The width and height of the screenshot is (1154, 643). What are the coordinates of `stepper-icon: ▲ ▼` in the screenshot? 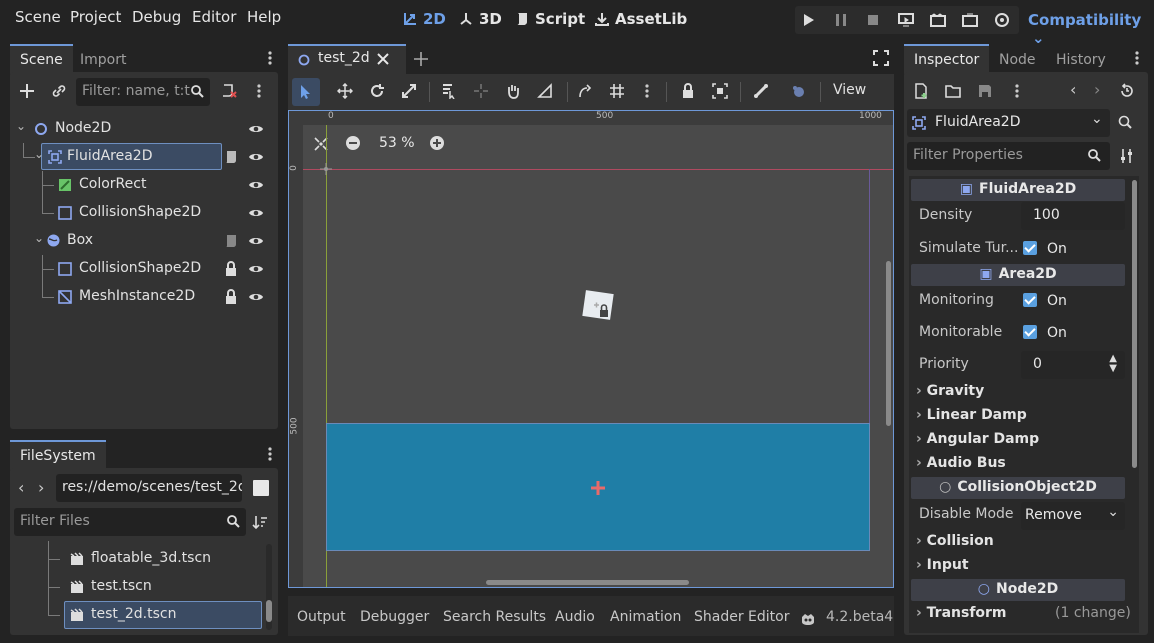 It's located at (1113, 364).